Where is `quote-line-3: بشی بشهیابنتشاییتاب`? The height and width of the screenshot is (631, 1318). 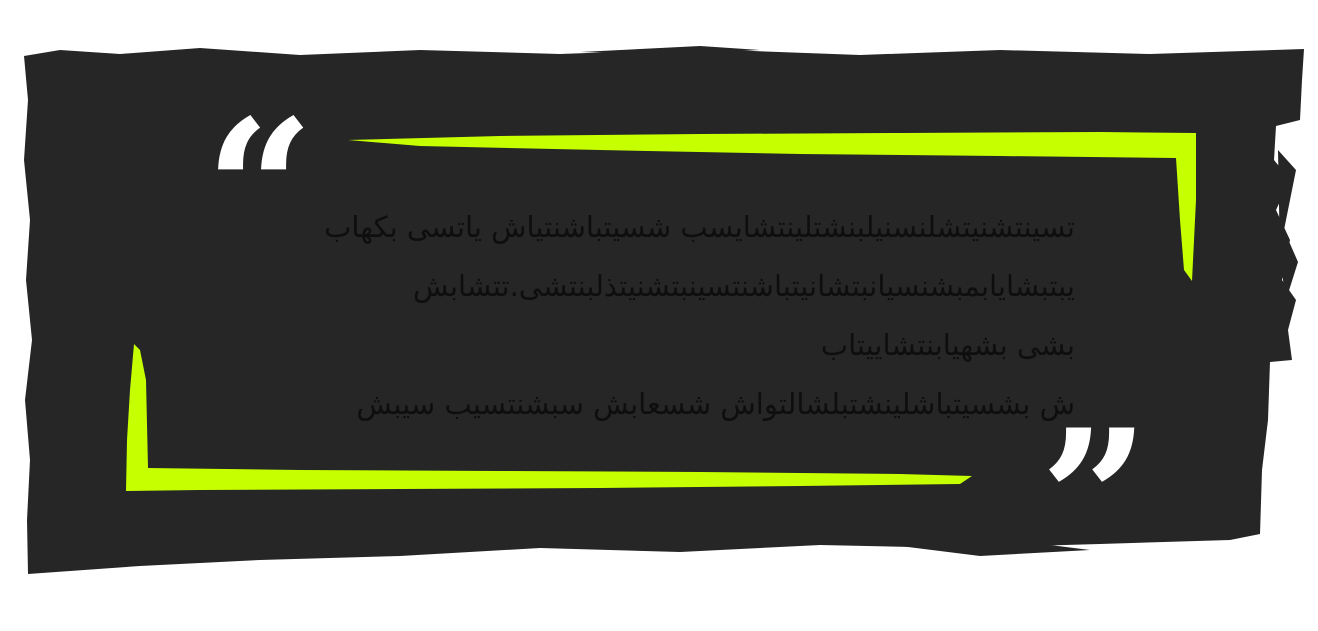 quote-line-3: بشی بشهیابنتشاییتاب is located at coordinates (947, 345).